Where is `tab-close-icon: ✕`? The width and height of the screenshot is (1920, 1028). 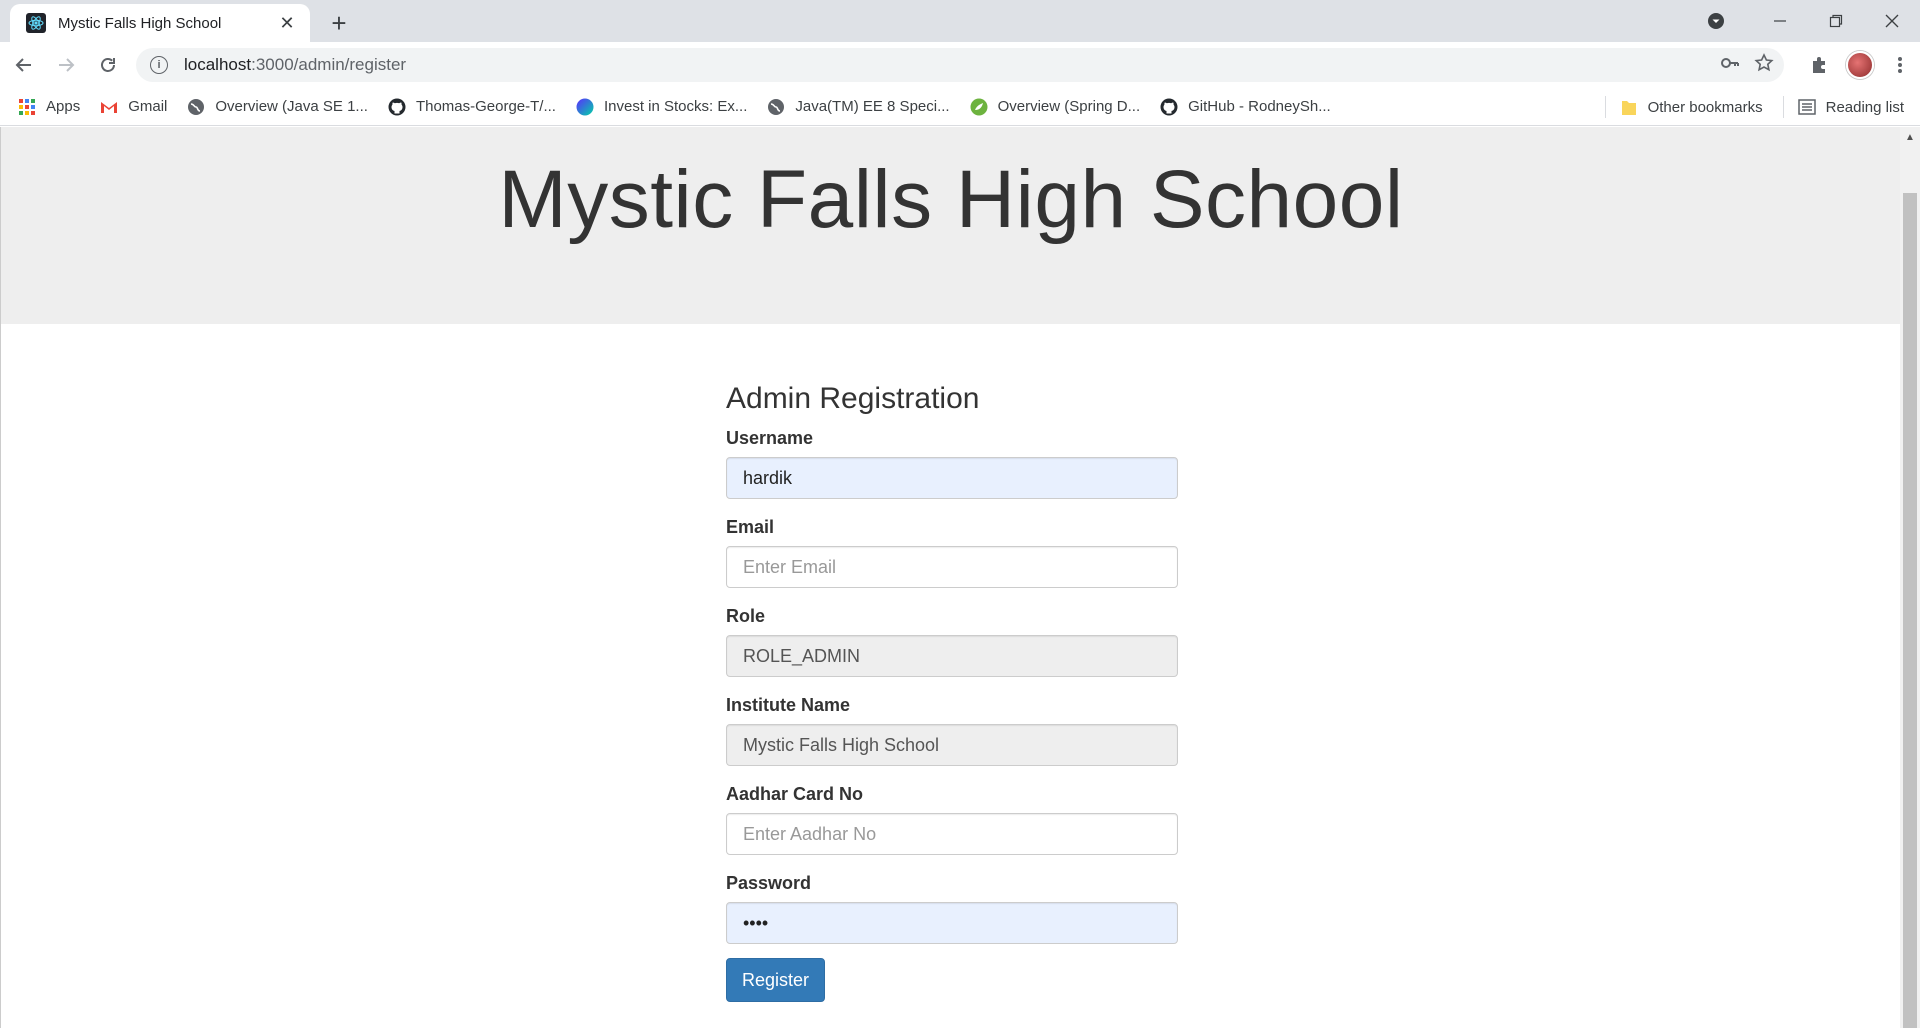
tab-close-icon: ✕ is located at coordinates (287, 23).